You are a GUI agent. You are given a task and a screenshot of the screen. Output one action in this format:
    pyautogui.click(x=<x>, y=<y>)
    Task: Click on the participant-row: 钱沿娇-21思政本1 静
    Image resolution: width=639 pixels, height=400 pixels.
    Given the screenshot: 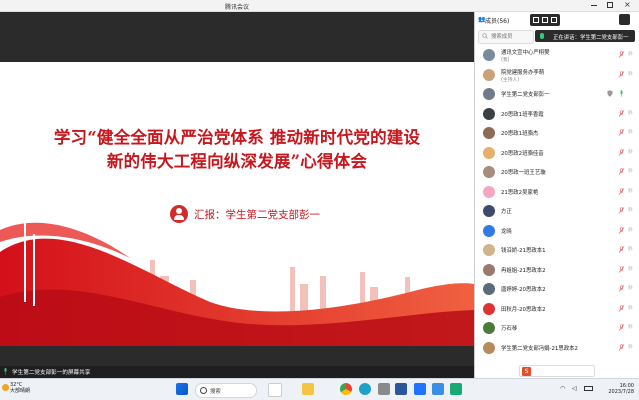 What is the action you would take?
    pyautogui.click(x=557, y=250)
    